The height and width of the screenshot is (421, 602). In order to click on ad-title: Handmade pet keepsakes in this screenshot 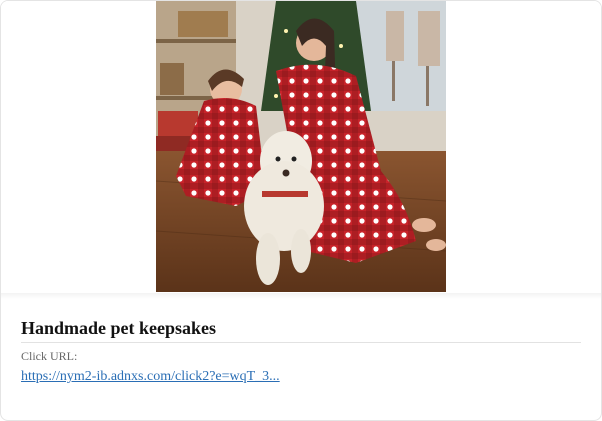, I will do `click(301, 330)`.